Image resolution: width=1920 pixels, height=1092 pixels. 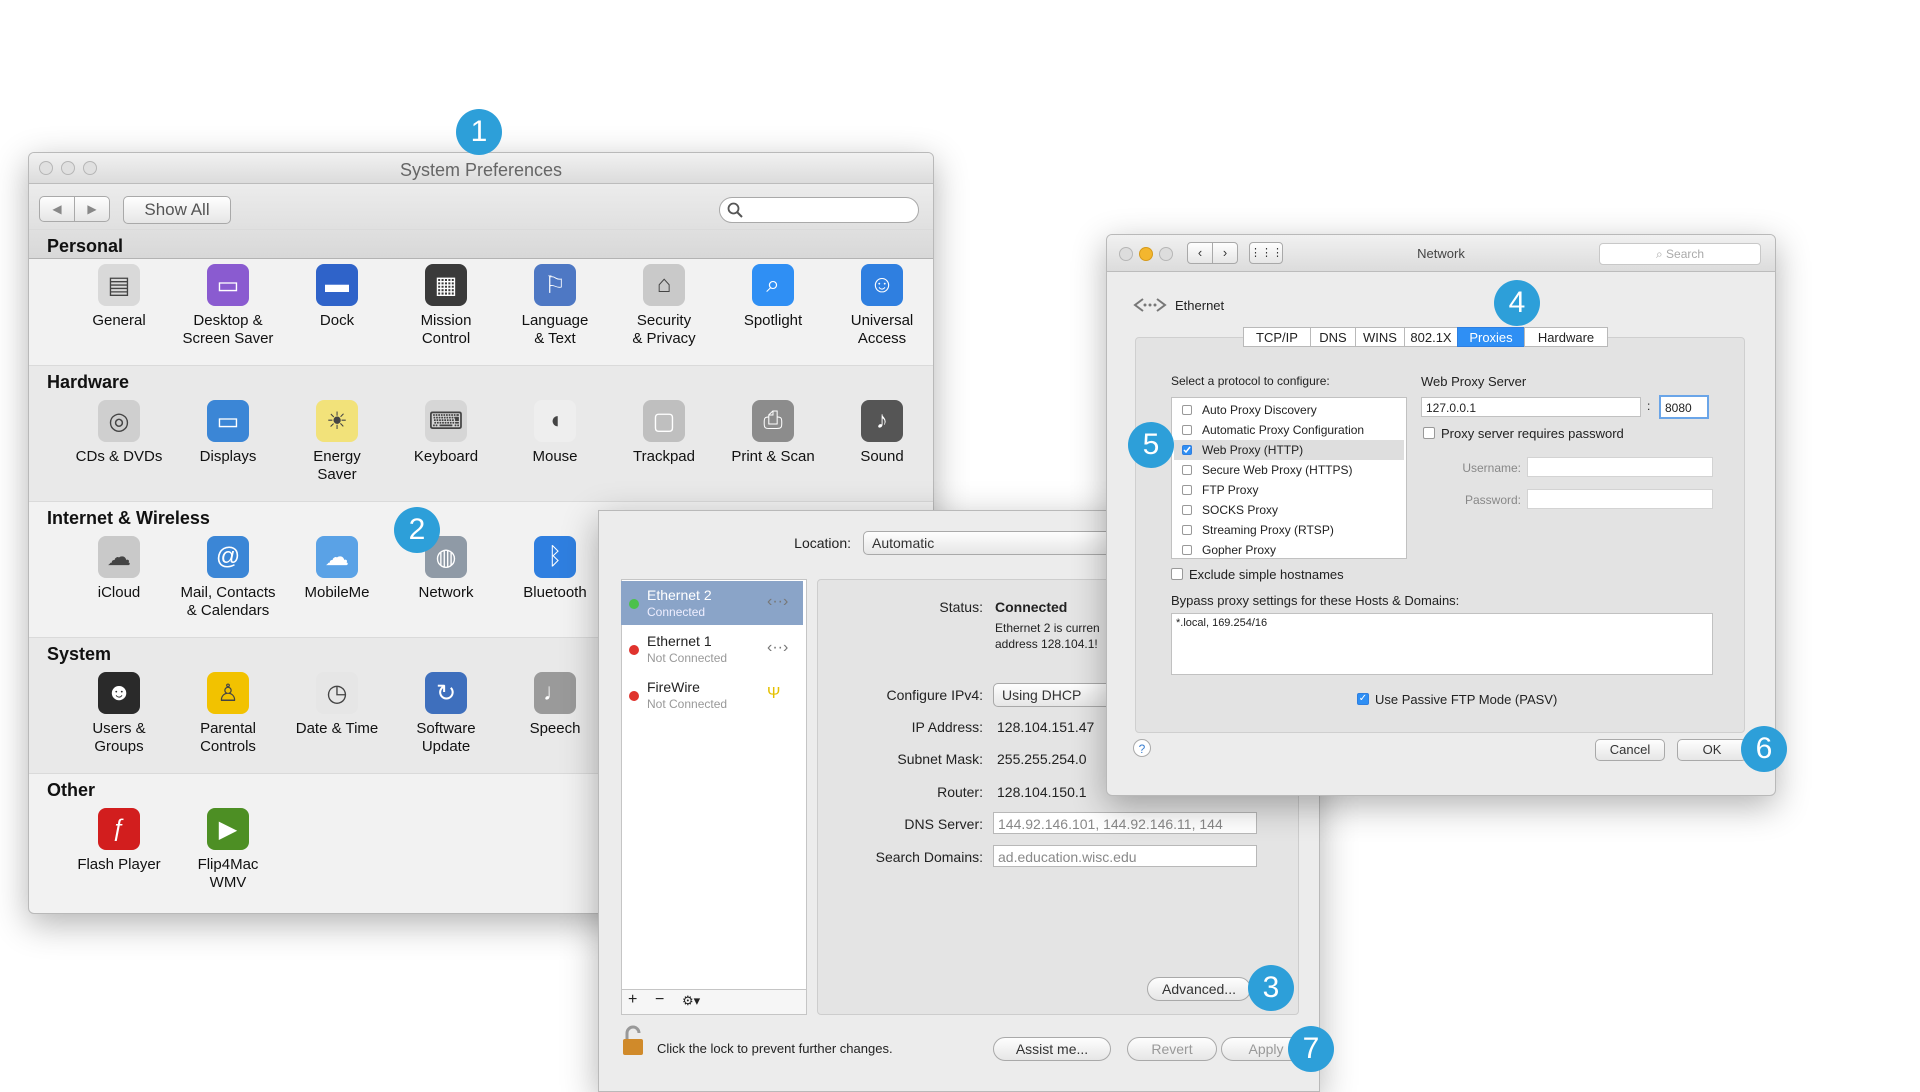 What do you see at coordinates (712, 603) in the screenshot?
I see `interface-item: Ethernet 2 Connected ‹··›` at bounding box center [712, 603].